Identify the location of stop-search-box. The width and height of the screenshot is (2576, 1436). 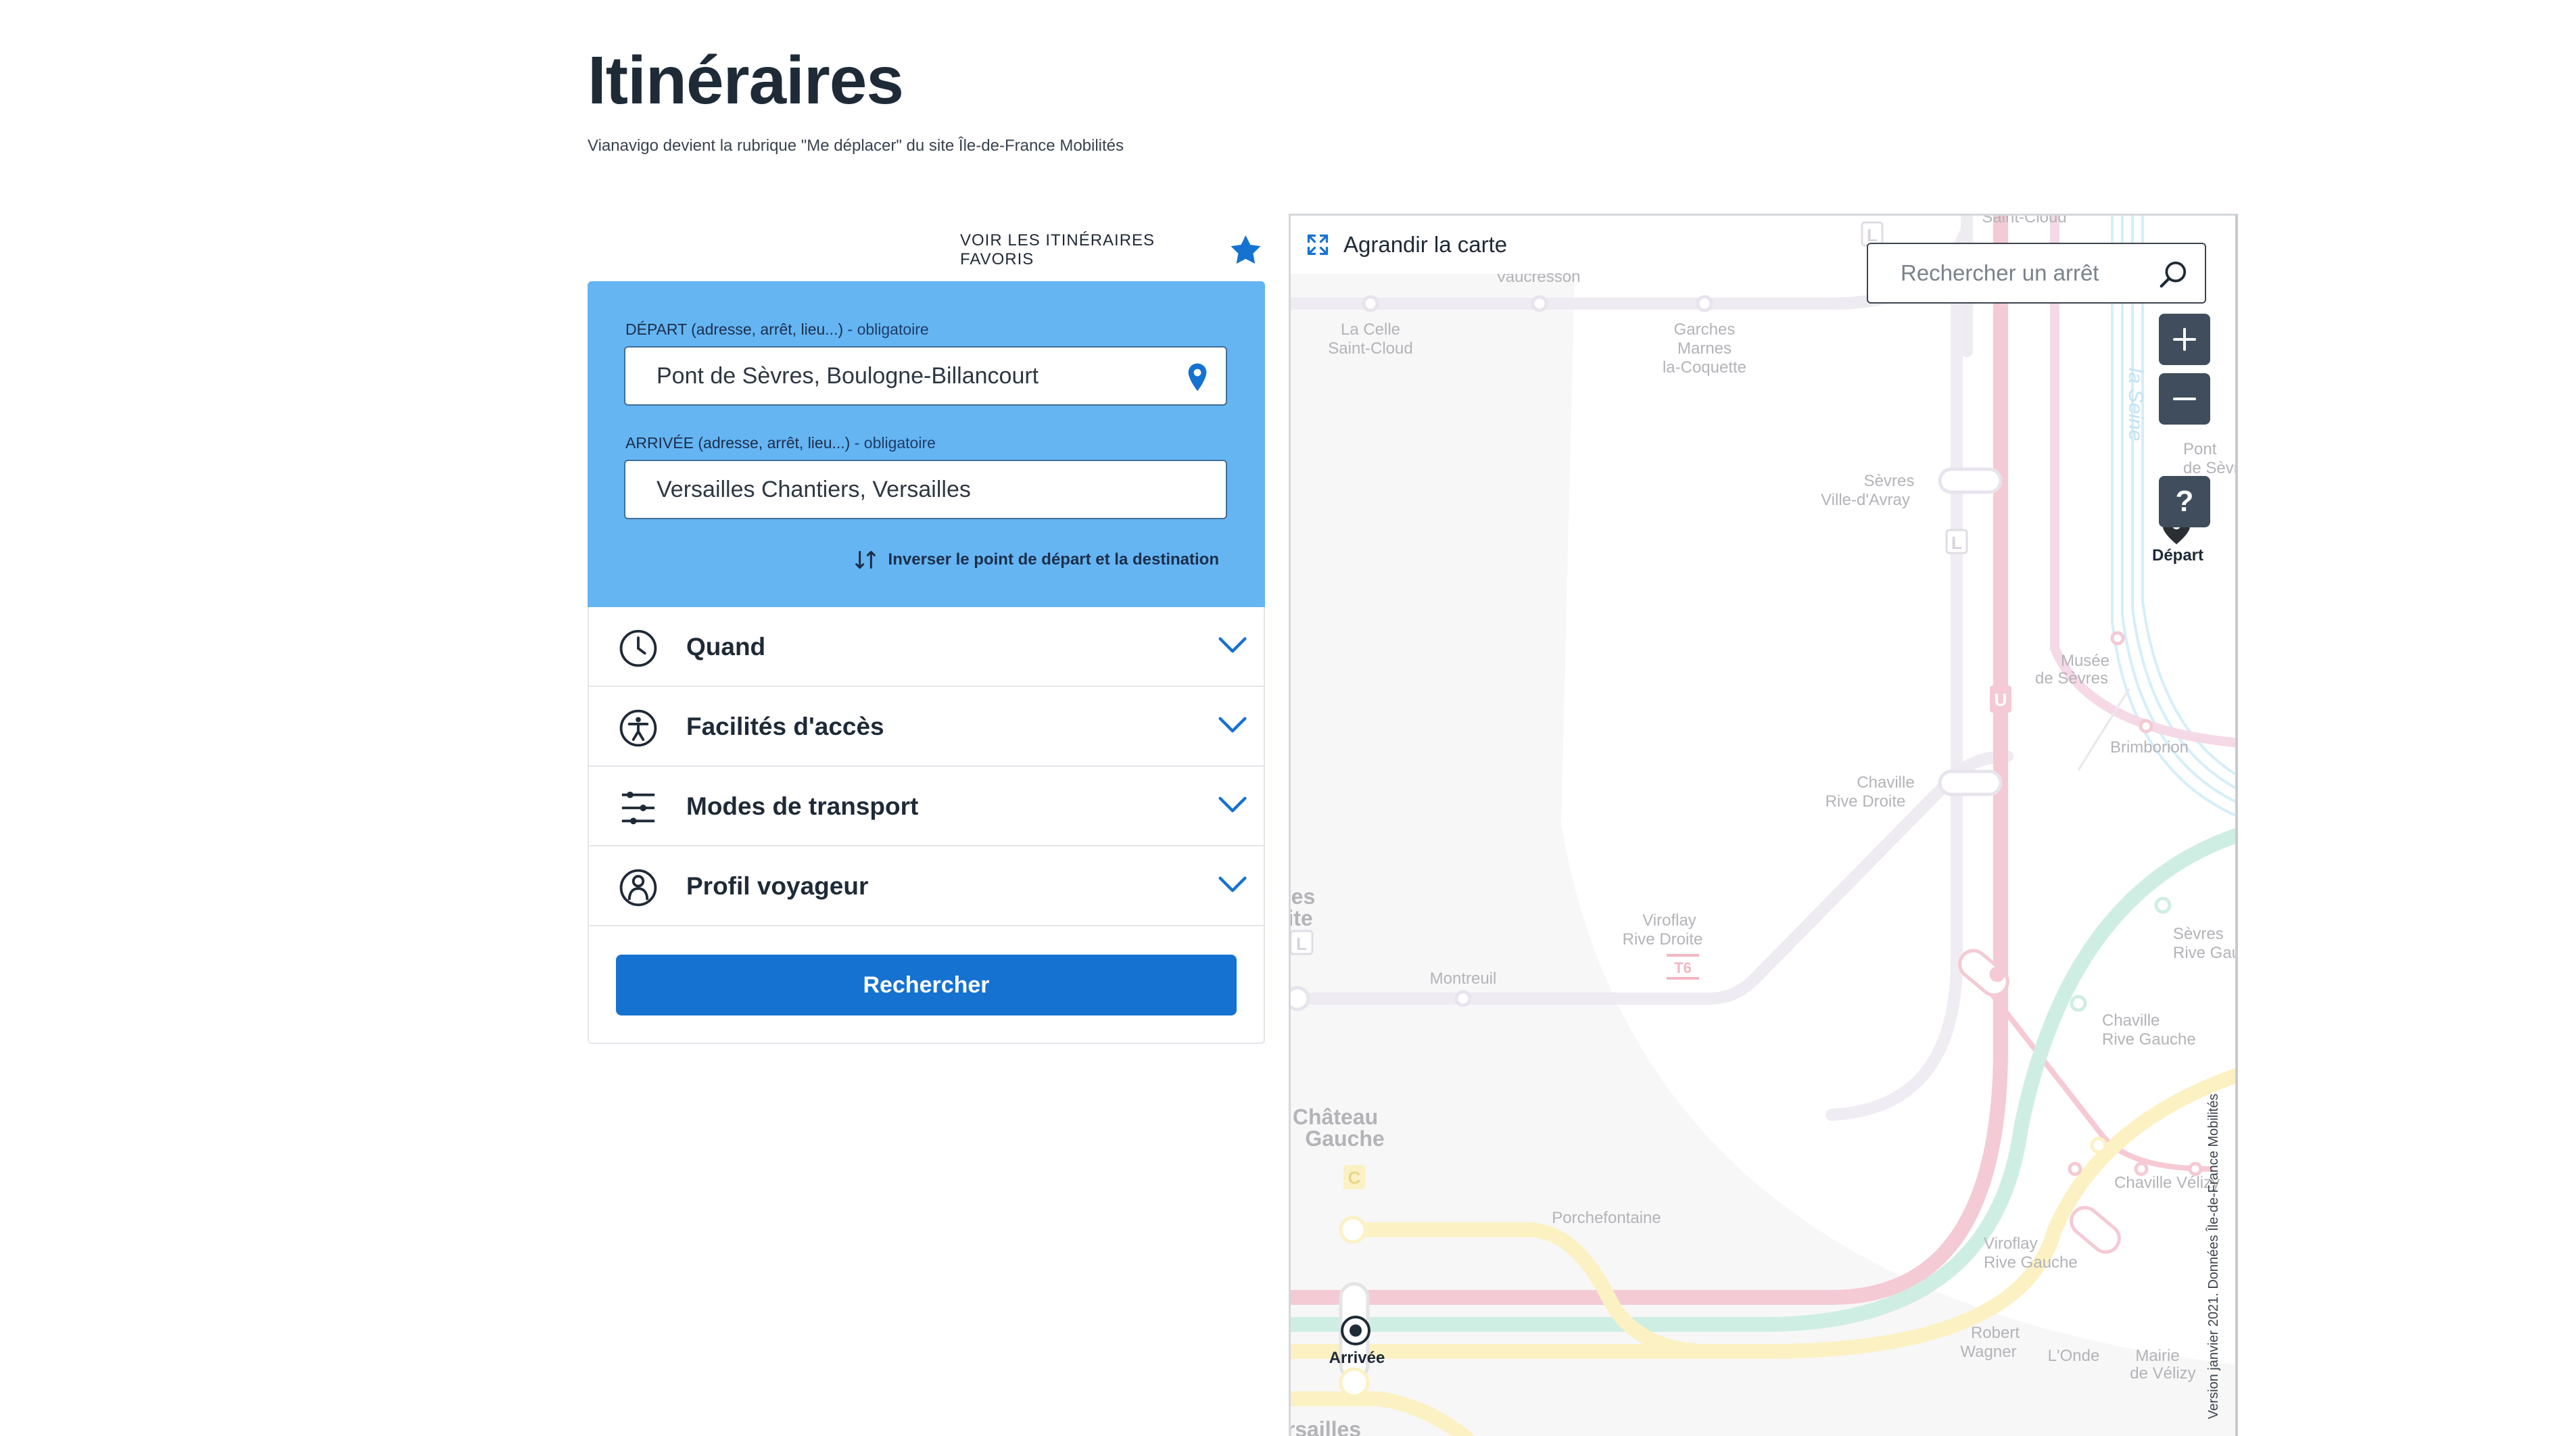
(2036, 273).